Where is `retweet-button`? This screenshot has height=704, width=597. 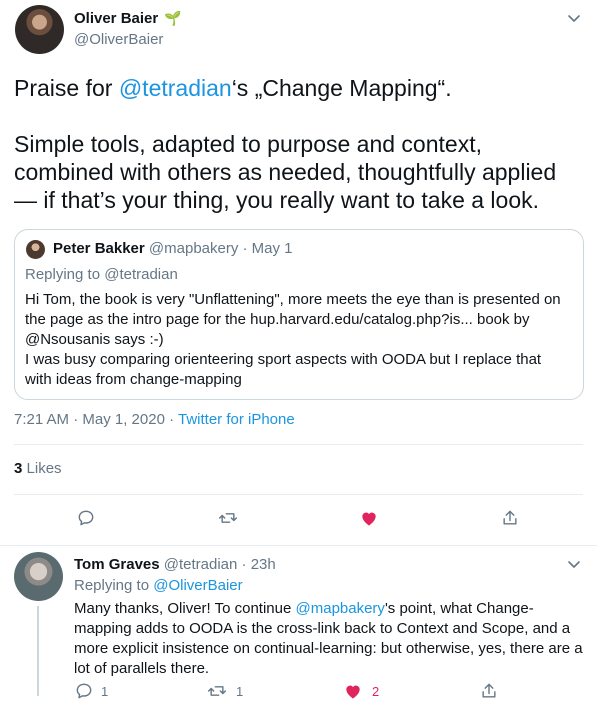 retweet-button is located at coordinates (228, 518).